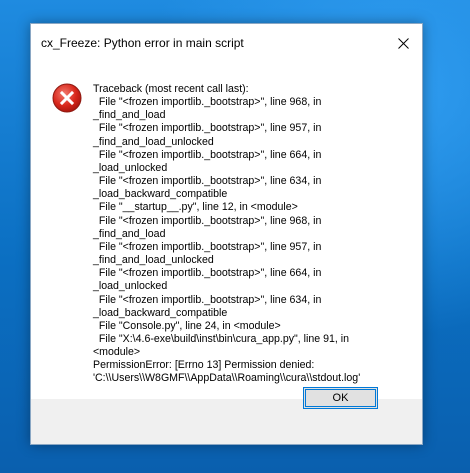 Image resolution: width=470 pixels, height=473 pixels. What do you see at coordinates (340, 398) in the screenshot?
I see `ok-button: OK` at bounding box center [340, 398].